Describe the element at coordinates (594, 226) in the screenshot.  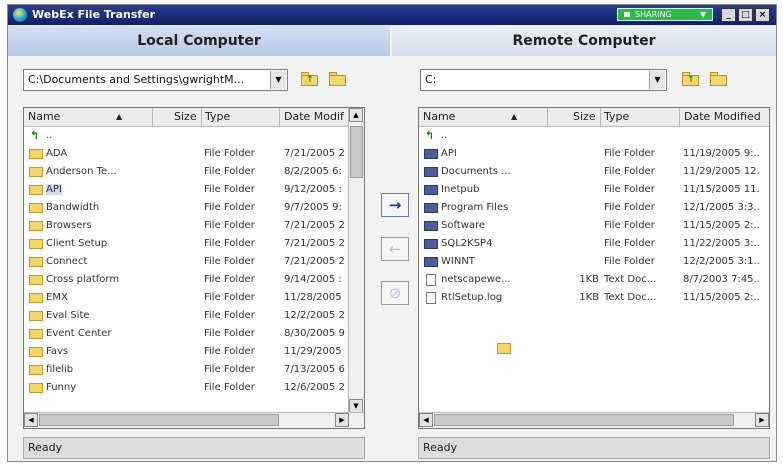
I see `file-row: Software File Folder 11/15/2005 2:..` at that location.